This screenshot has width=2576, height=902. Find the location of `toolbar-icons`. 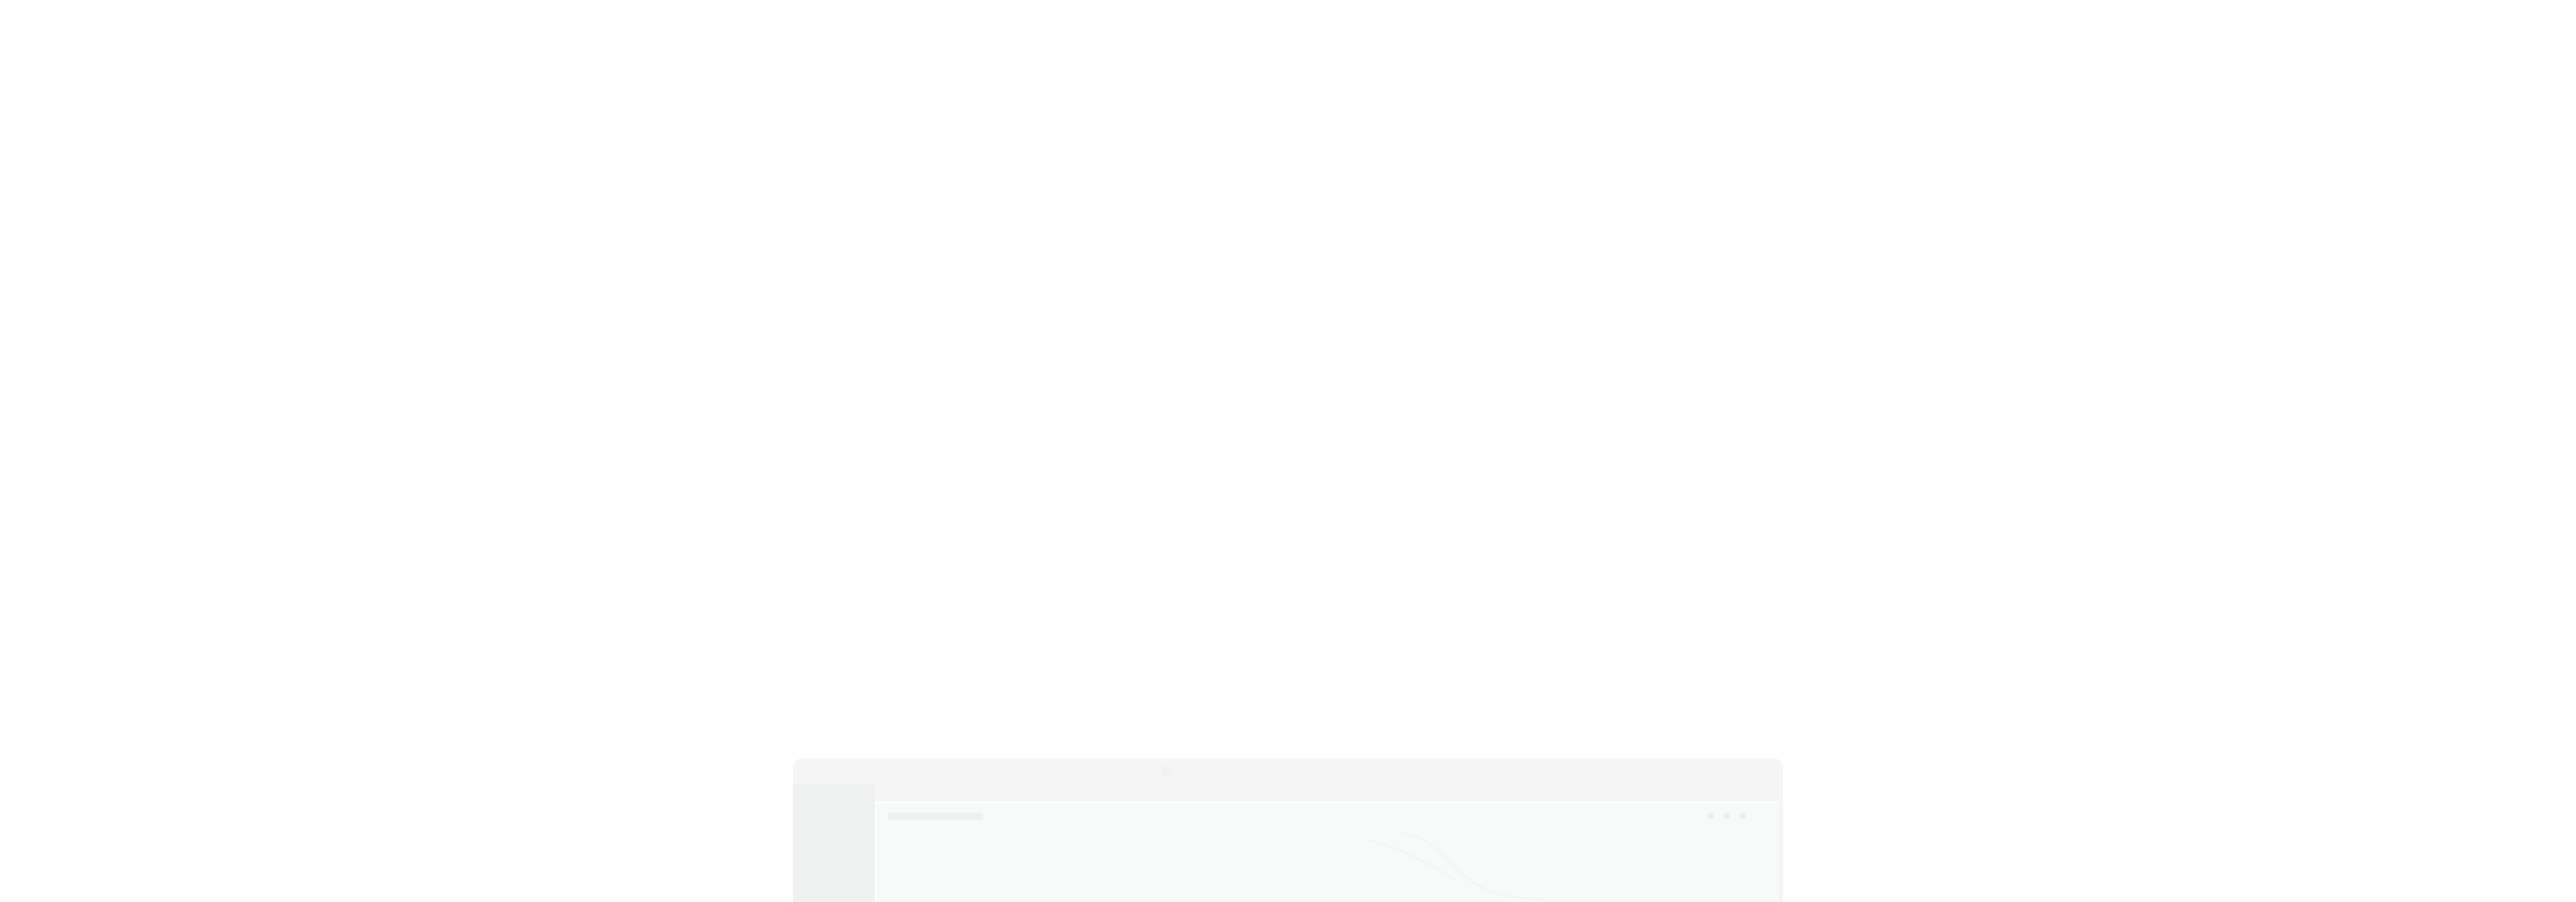

toolbar-icons is located at coordinates (1726, 816).